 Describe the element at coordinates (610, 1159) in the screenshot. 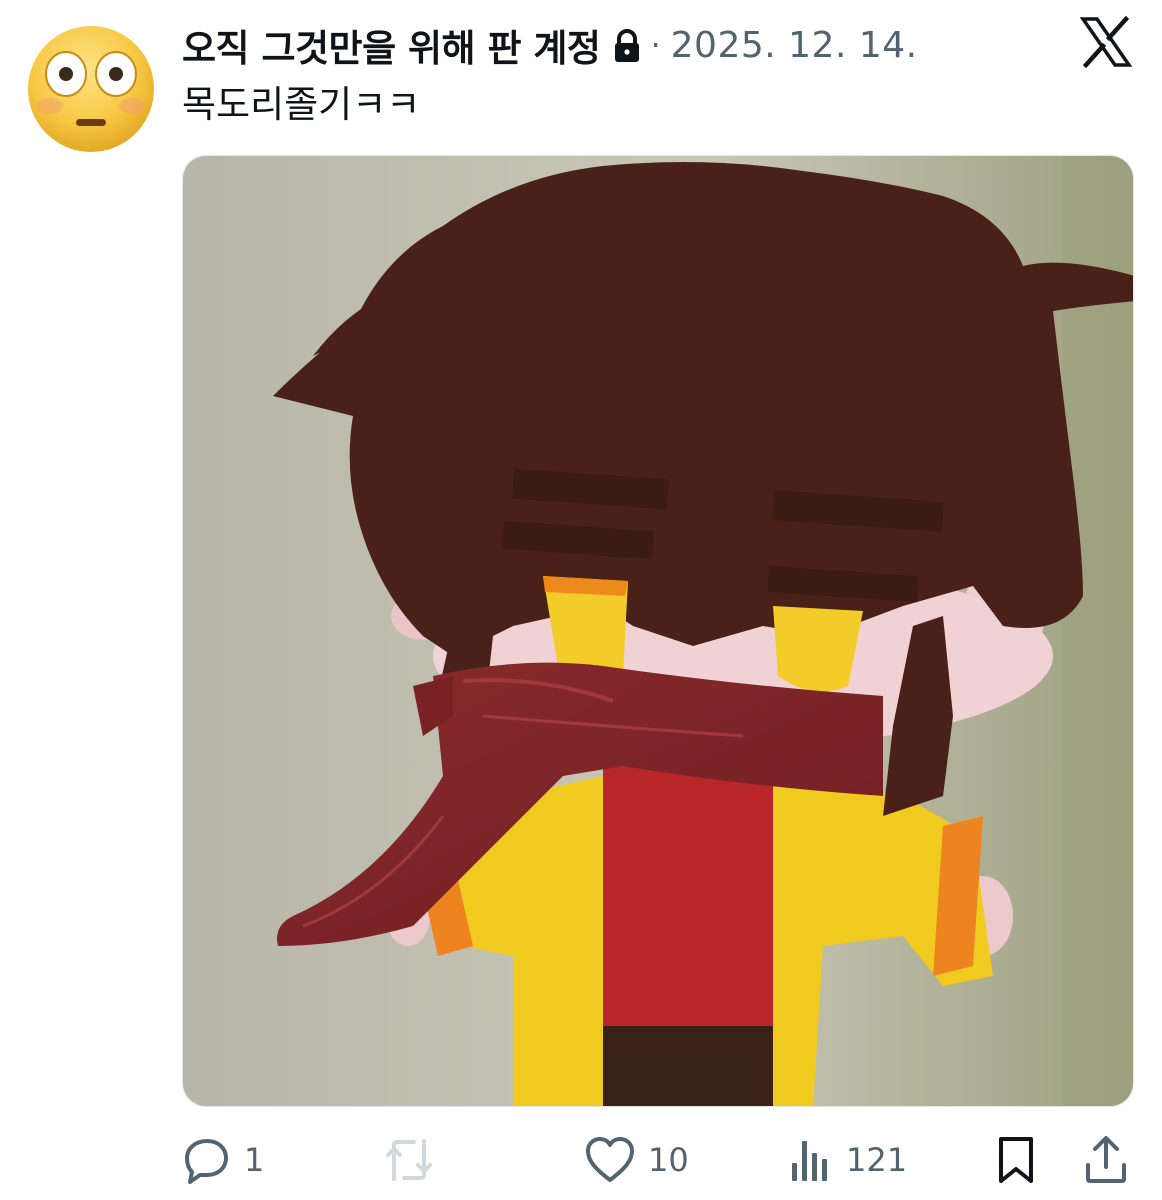

I see `heart-icon` at that location.